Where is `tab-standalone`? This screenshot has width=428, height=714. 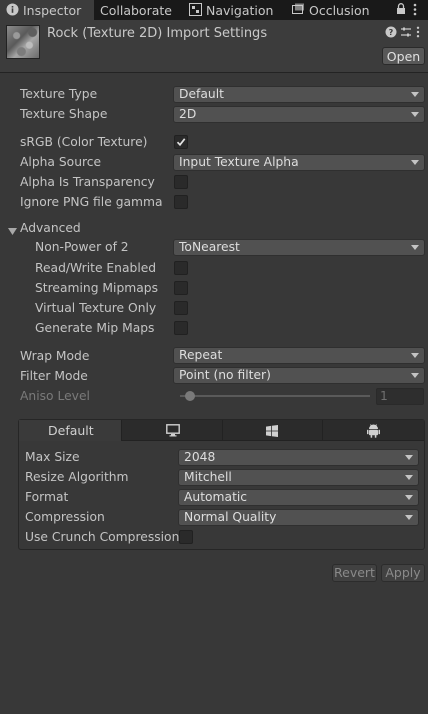 tab-standalone is located at coordinates (172, 430).